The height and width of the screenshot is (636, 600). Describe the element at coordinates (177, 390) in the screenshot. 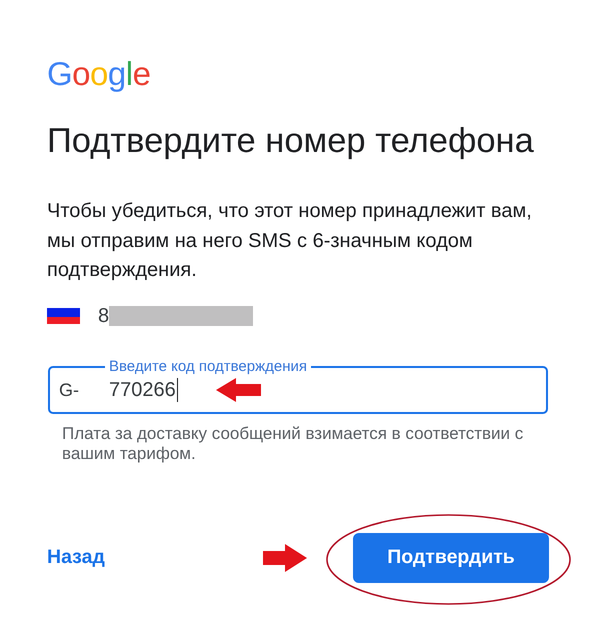

I see `text-cursor` at that location.